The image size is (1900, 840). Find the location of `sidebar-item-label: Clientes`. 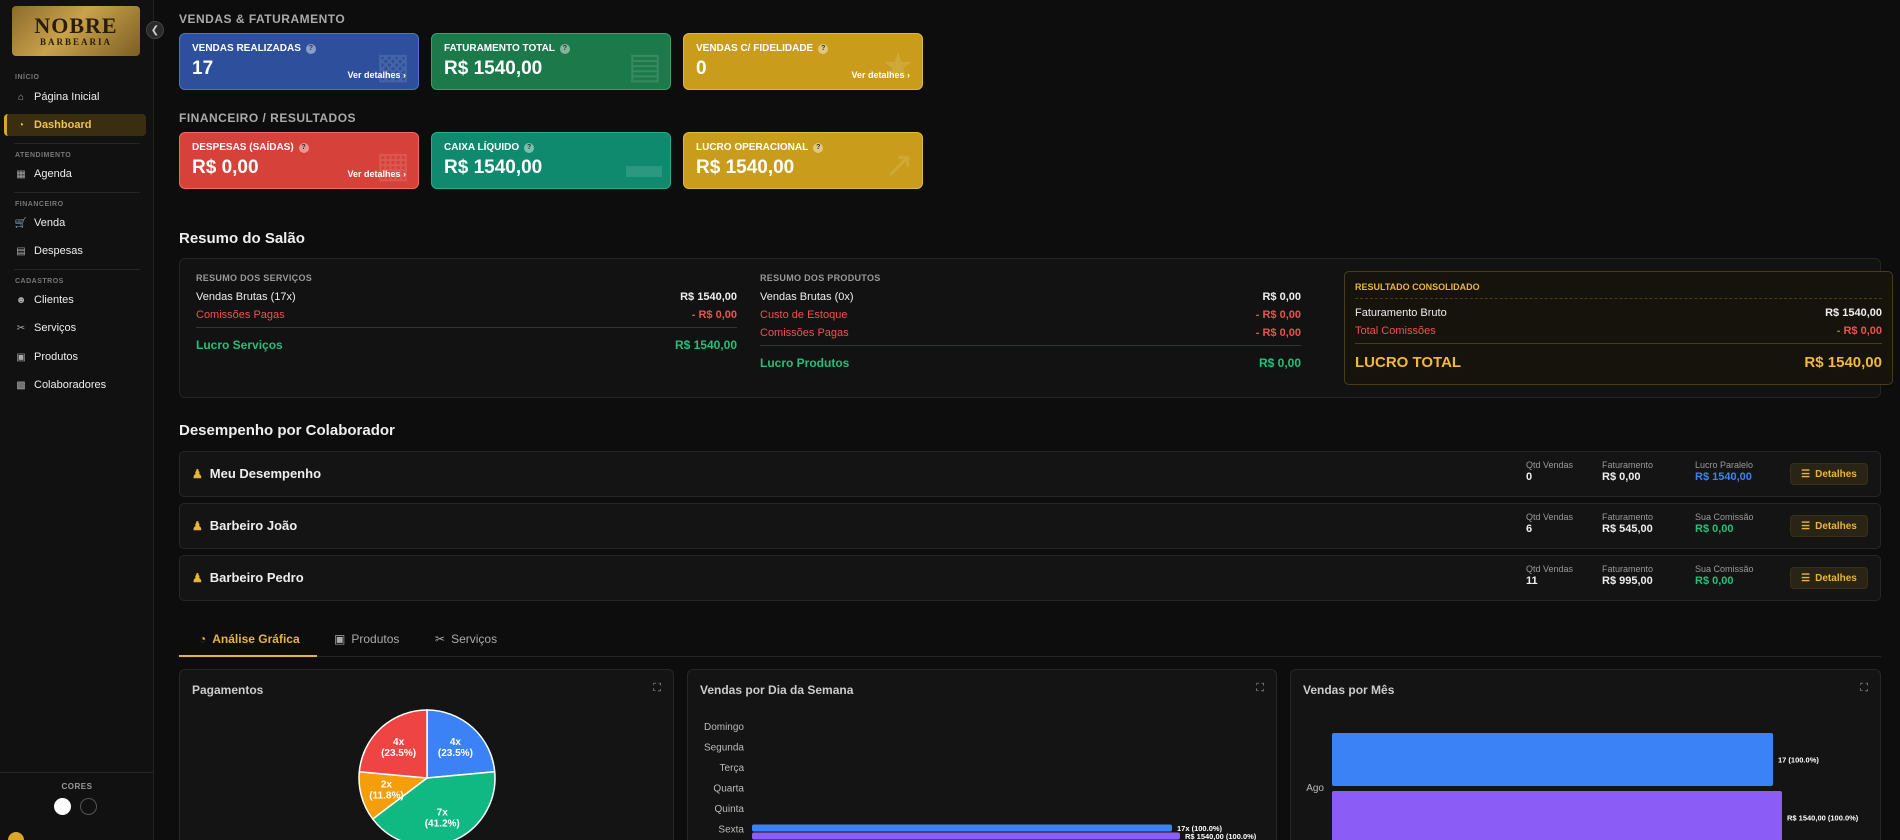

sidebar-item-label: Clientes is located at coordinates (54, 300).